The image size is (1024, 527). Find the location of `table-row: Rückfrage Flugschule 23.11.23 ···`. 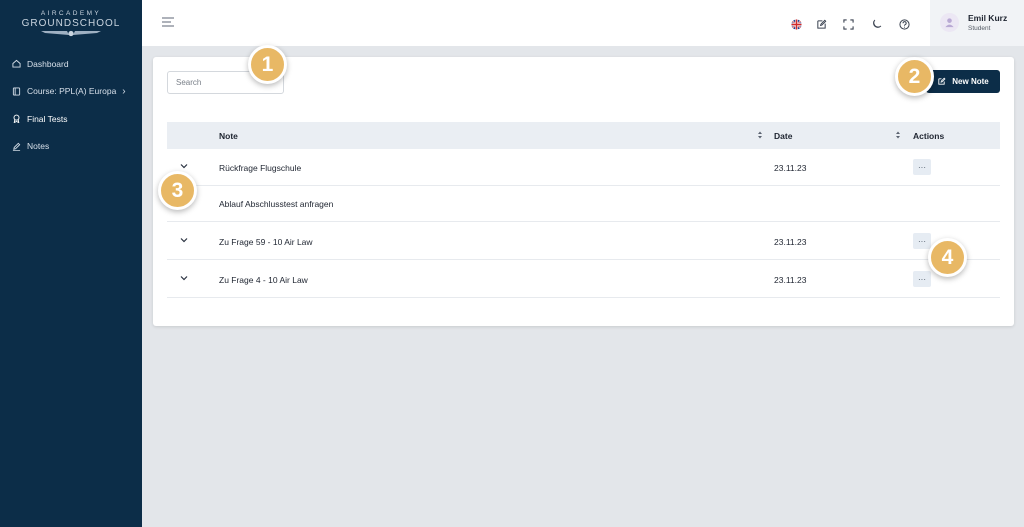

table-row: Rückfrage Flugschule 23.11.23 ··· is located at coordinates (583, 167).